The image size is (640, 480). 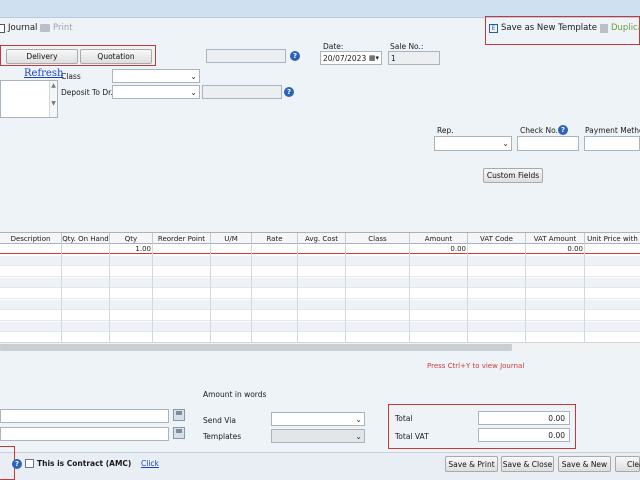 I want to click on row-amount: 0.00, so click(x=438, y=249).